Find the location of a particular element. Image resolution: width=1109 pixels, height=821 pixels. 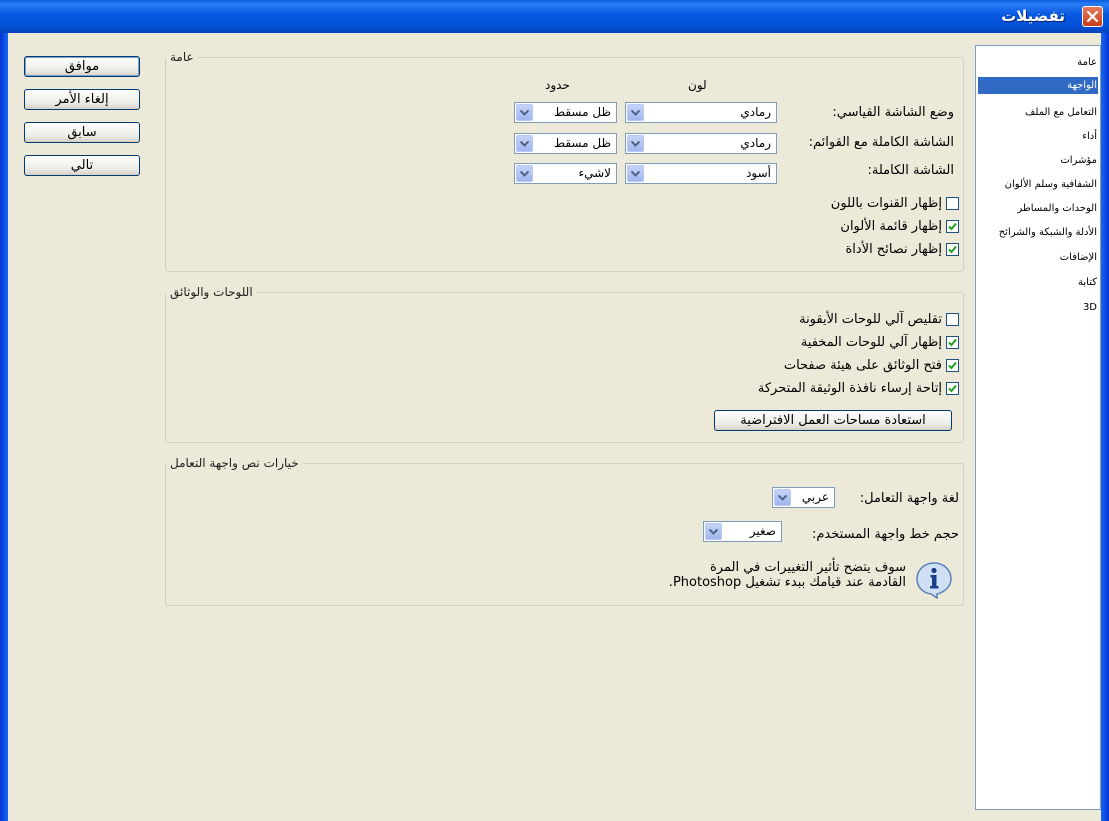

open-documents-as-tabs-option: فتح الوثائق على هيئة صفحات is located at coordinates (871, 365).